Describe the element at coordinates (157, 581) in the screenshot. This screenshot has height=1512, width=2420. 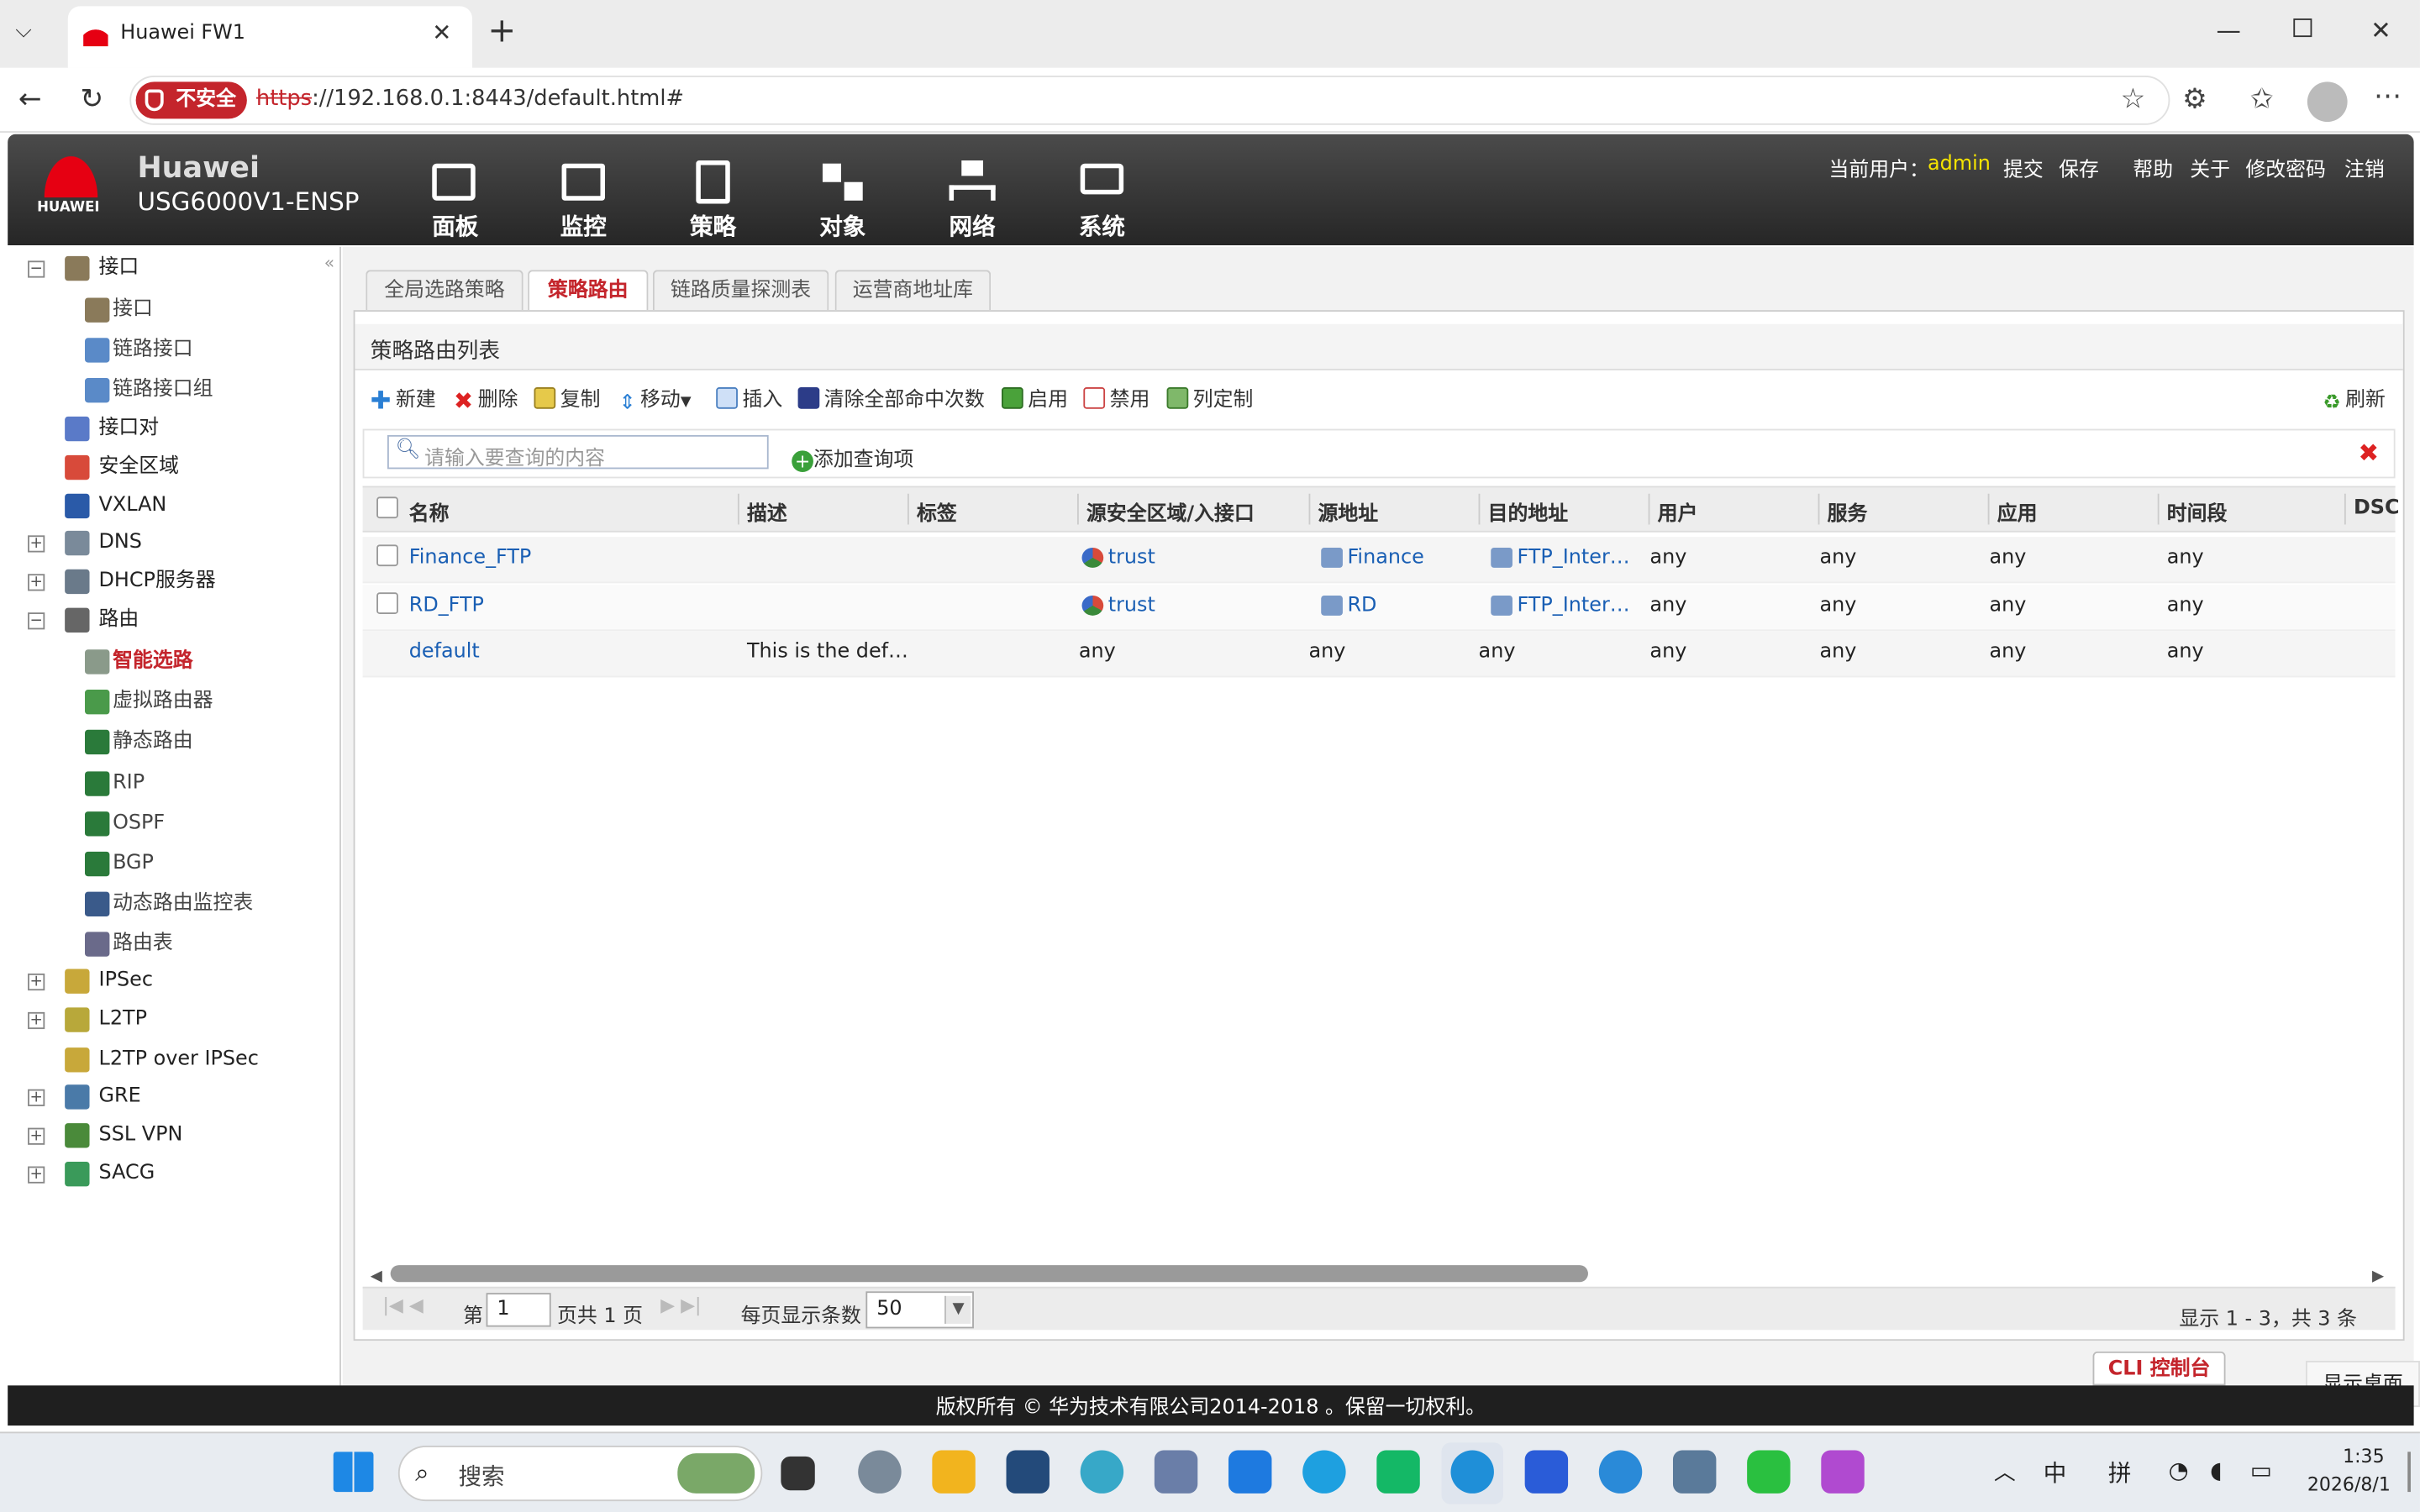
I see `sidebar-item-label: DHCP服务器` at that location.